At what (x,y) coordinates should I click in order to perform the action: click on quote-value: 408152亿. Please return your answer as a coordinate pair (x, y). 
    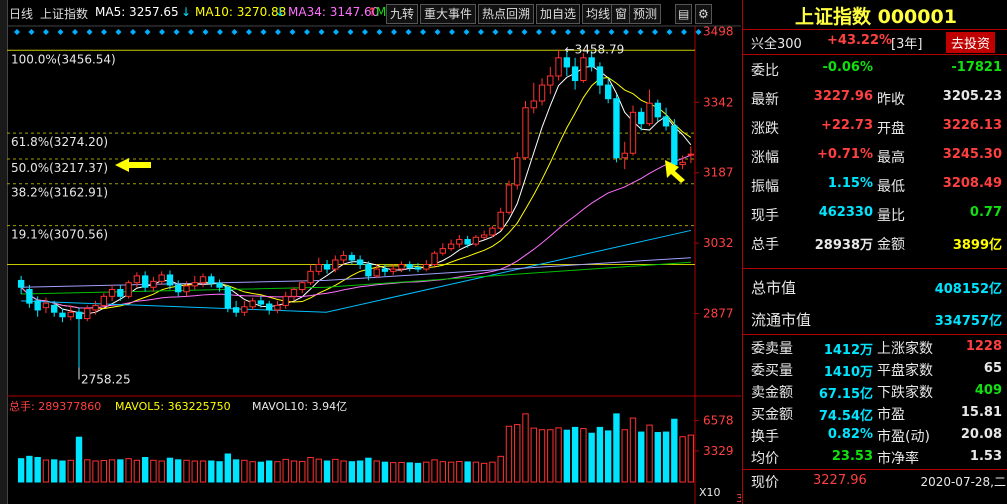
    Looking at the image, I should click on (968, 289).